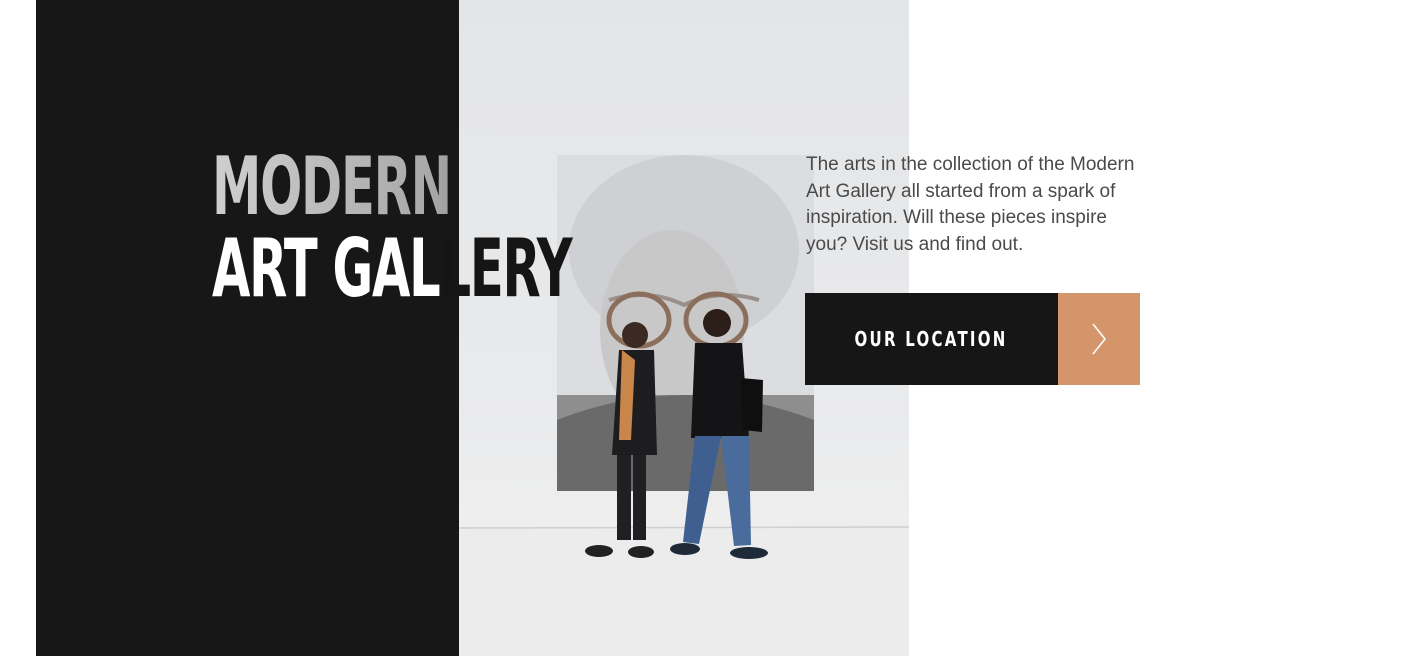 This screenshot has width=1419, height=672. What do you see at coordinates (505, 268) in the screenshot?
I see `hero-title-line-2-dark: LERY` at bounding box center [505, 268].